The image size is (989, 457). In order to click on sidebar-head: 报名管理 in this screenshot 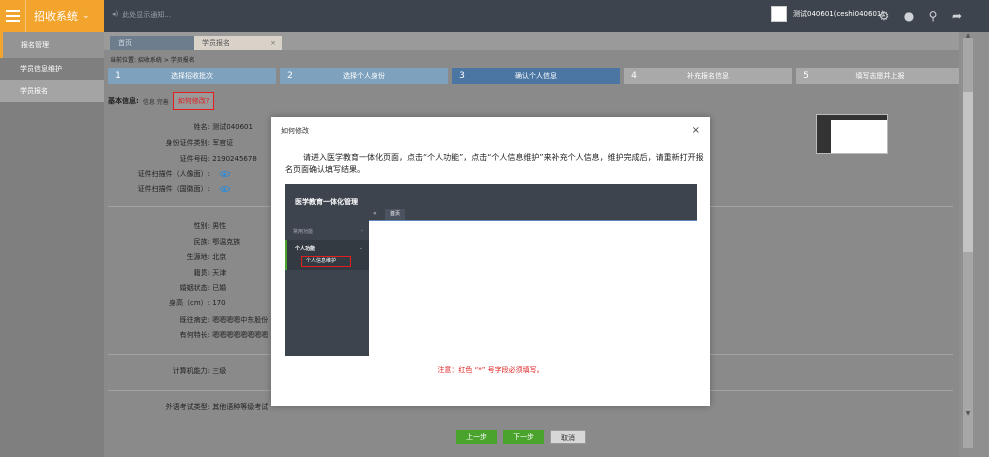, I will do `click(52, 45)`.